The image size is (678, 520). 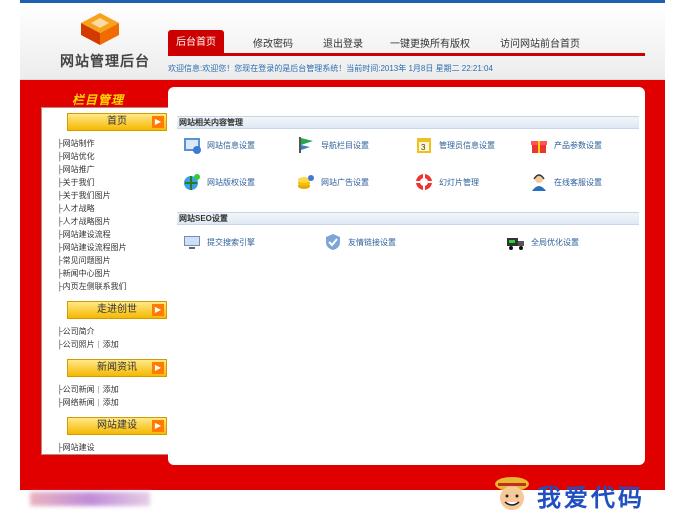 I want to click on sidebar-item: ├新闻中心图片, so click(x=115, y=273).